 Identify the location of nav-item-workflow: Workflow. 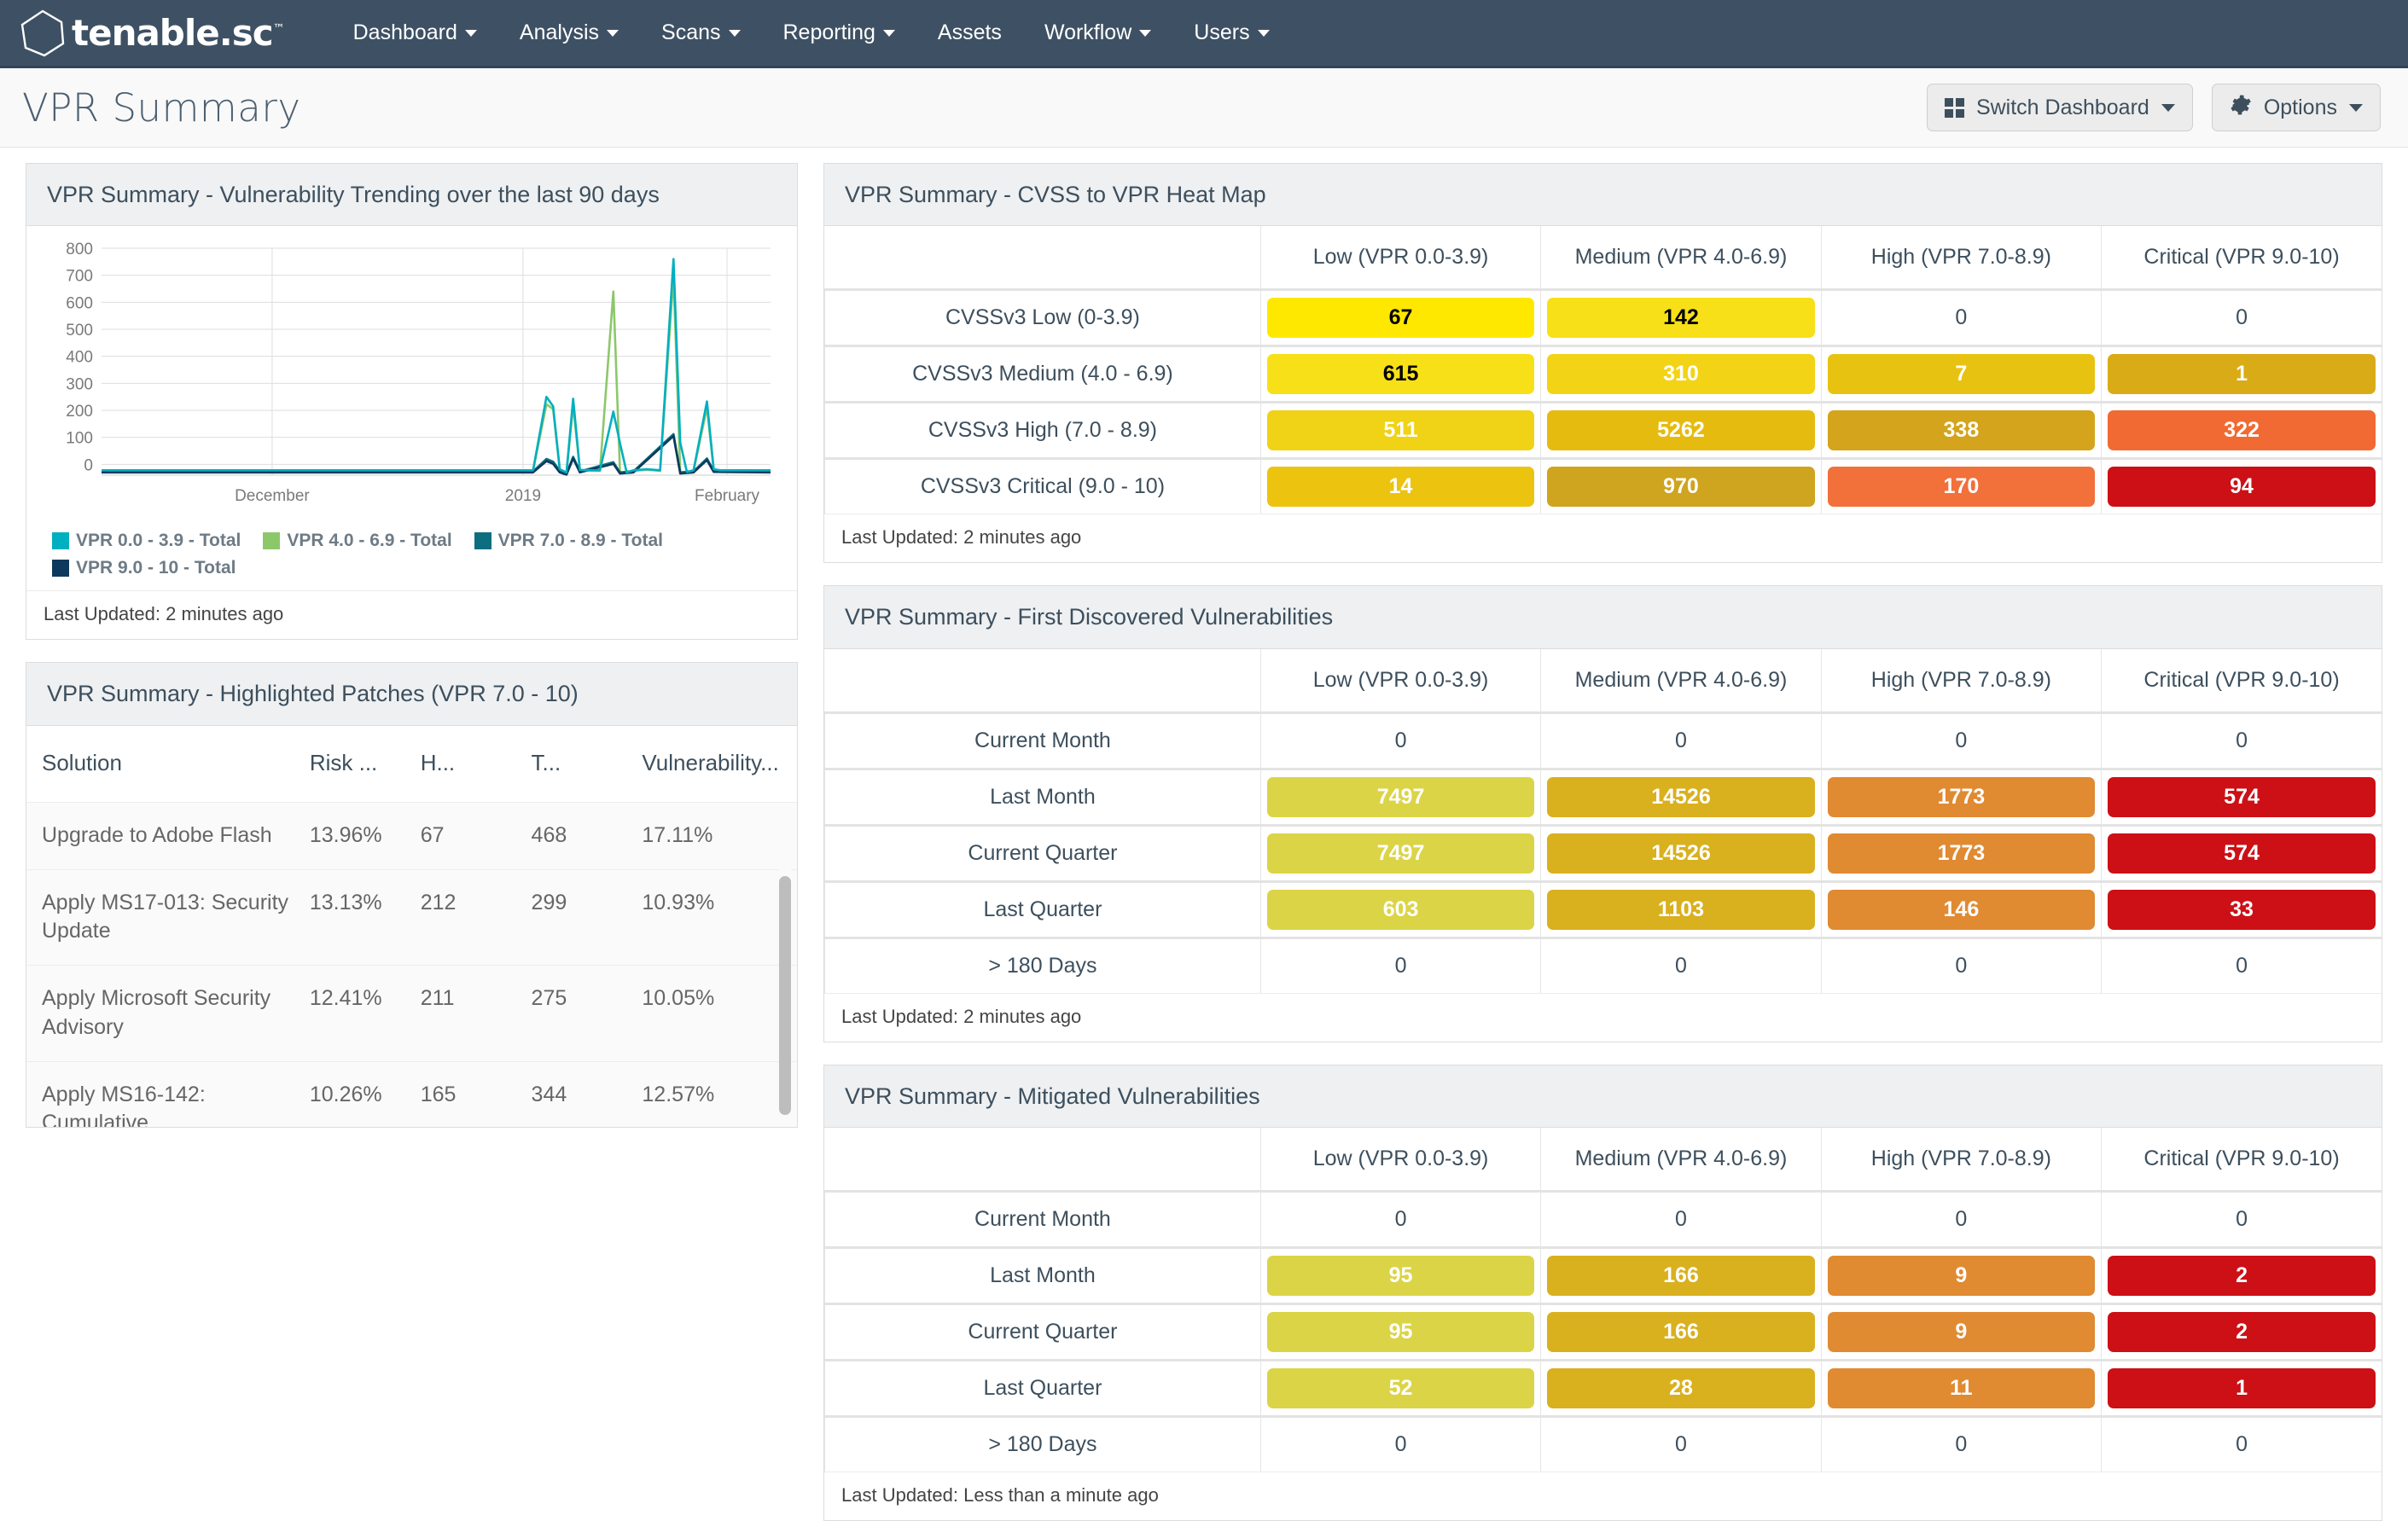
(1097, 32).